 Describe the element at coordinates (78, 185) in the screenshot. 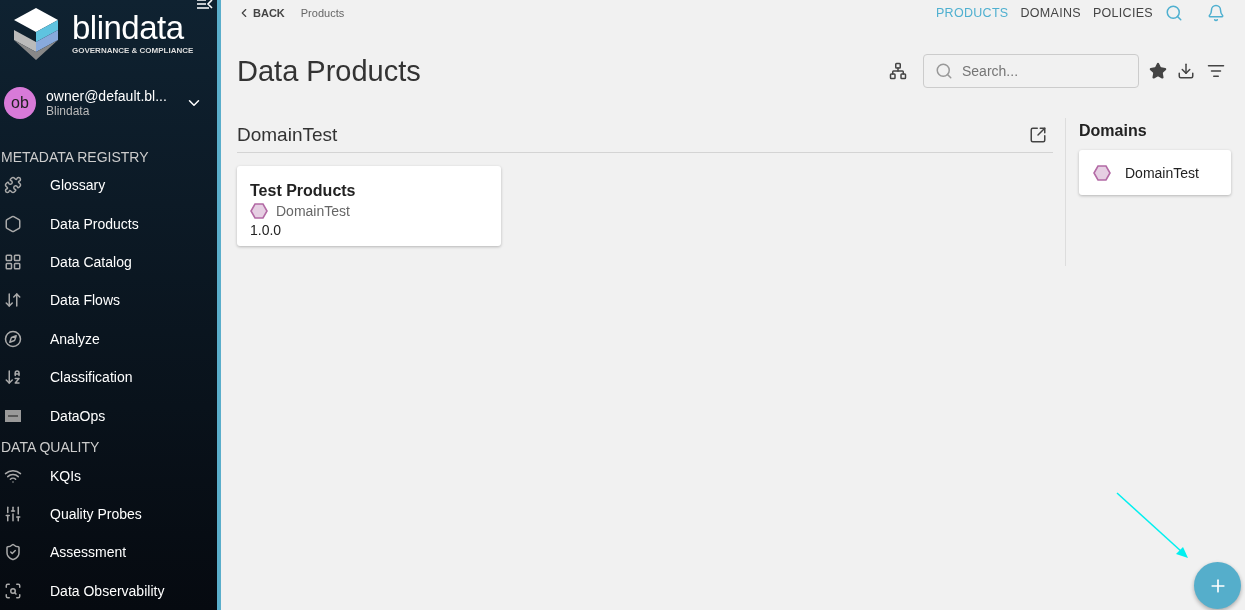

I see `nav-label: Glossary` at that location.